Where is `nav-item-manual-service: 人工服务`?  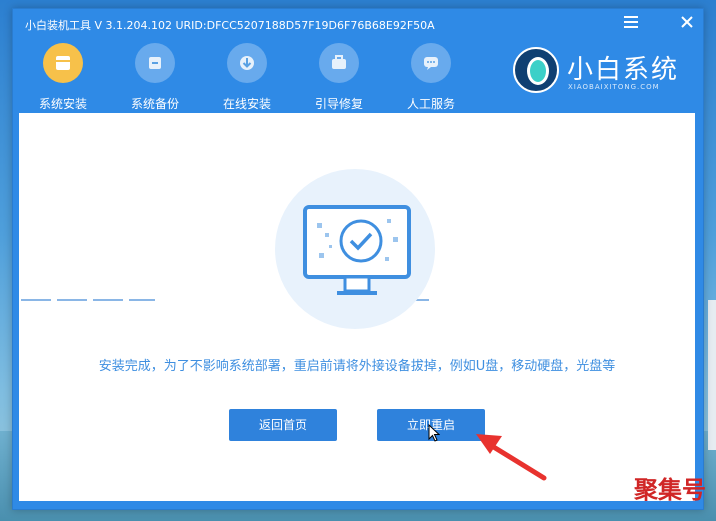
nav-item-manual-service: 人工服务 is located at coordinates (431, 77).